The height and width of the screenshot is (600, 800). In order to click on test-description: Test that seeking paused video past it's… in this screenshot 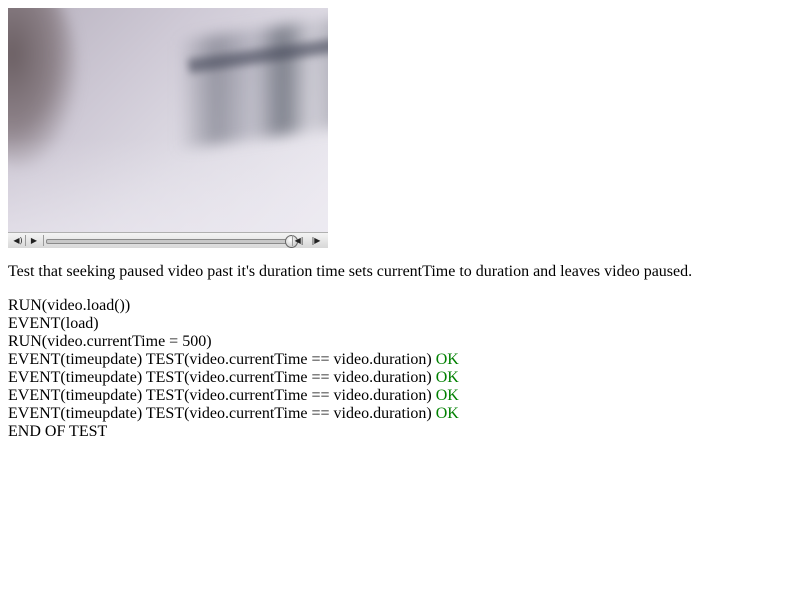, I will do `click(350, 271)`.